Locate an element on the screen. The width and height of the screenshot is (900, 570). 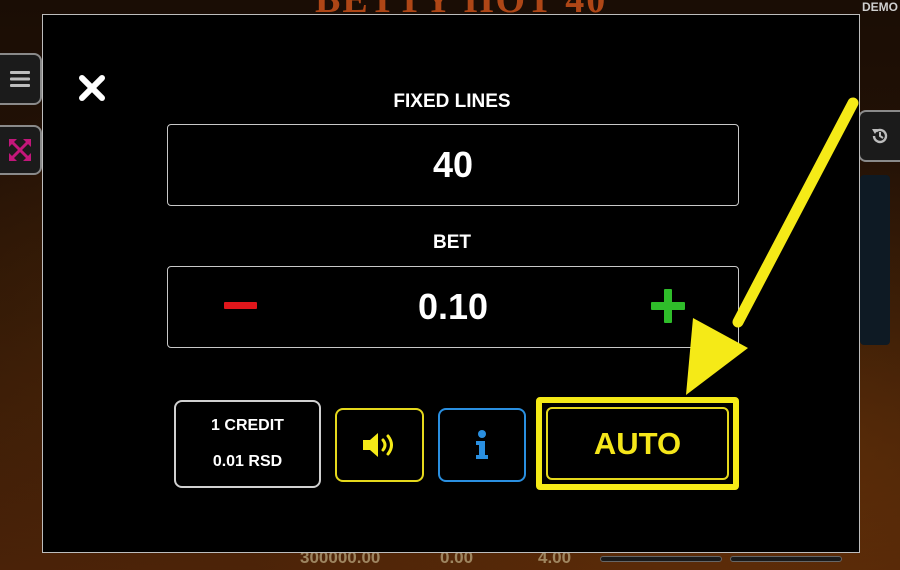
fixed-lines-value: 40 is located at coordinates (453, 164).